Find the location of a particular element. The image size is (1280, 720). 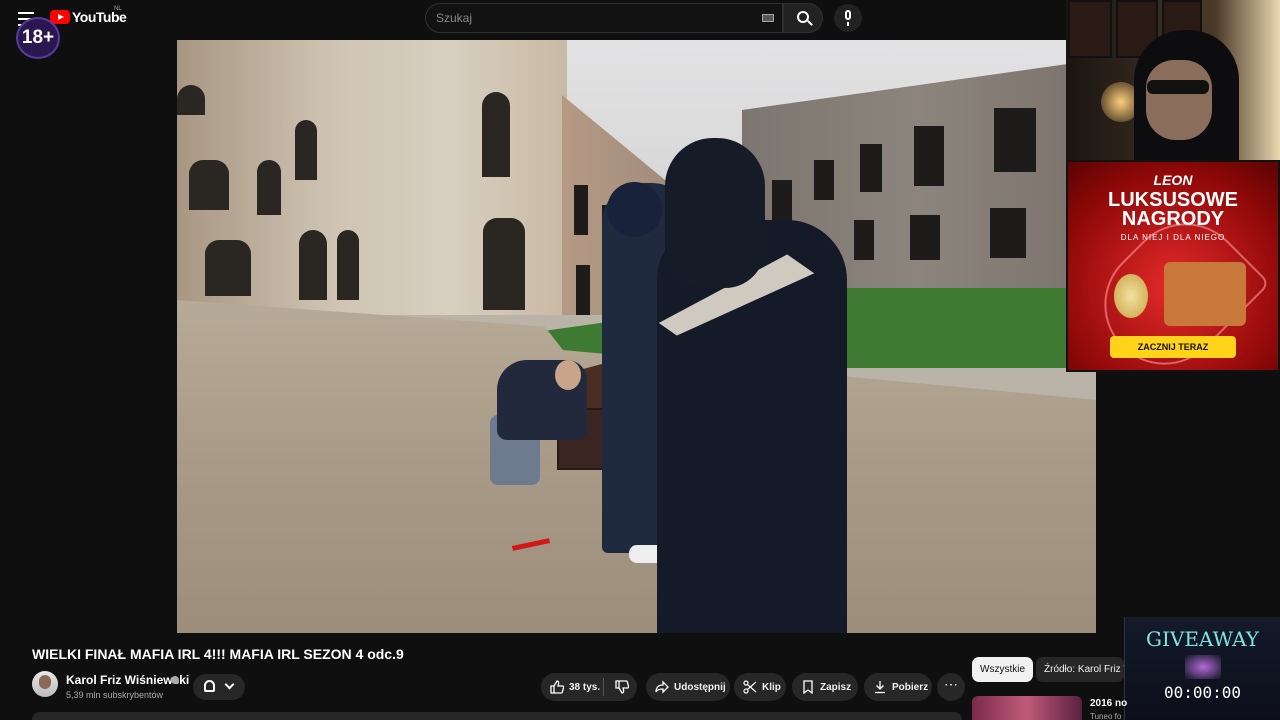

subscribed-notifications-button is located at coordinates (219, 687).